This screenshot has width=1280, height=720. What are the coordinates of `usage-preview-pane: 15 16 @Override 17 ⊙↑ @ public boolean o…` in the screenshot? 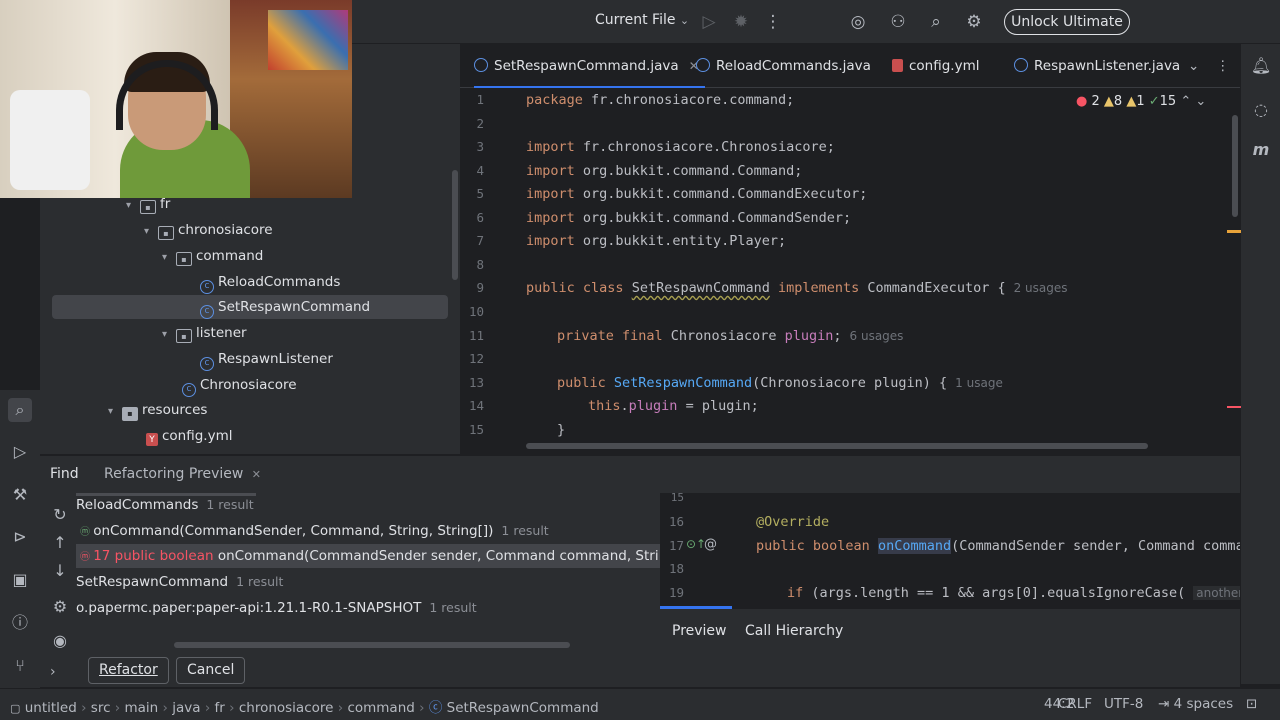 It's located at (950, 551).